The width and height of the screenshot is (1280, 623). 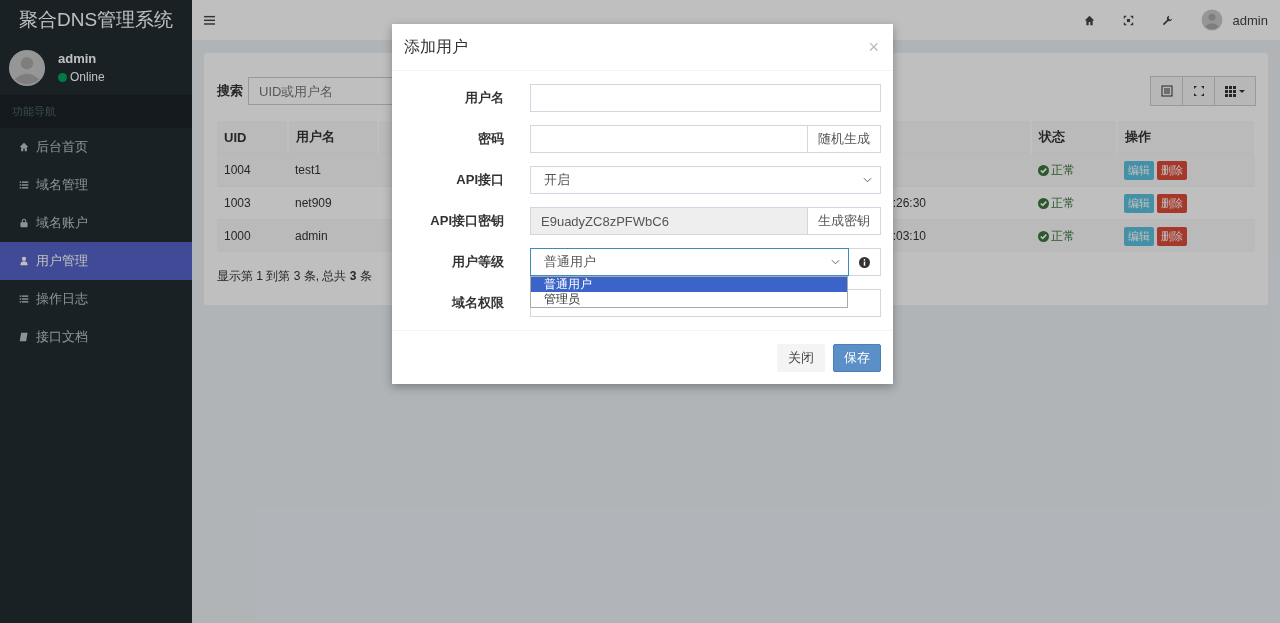 I want to click on column-header: 状态, so click(x=1052, y=136).